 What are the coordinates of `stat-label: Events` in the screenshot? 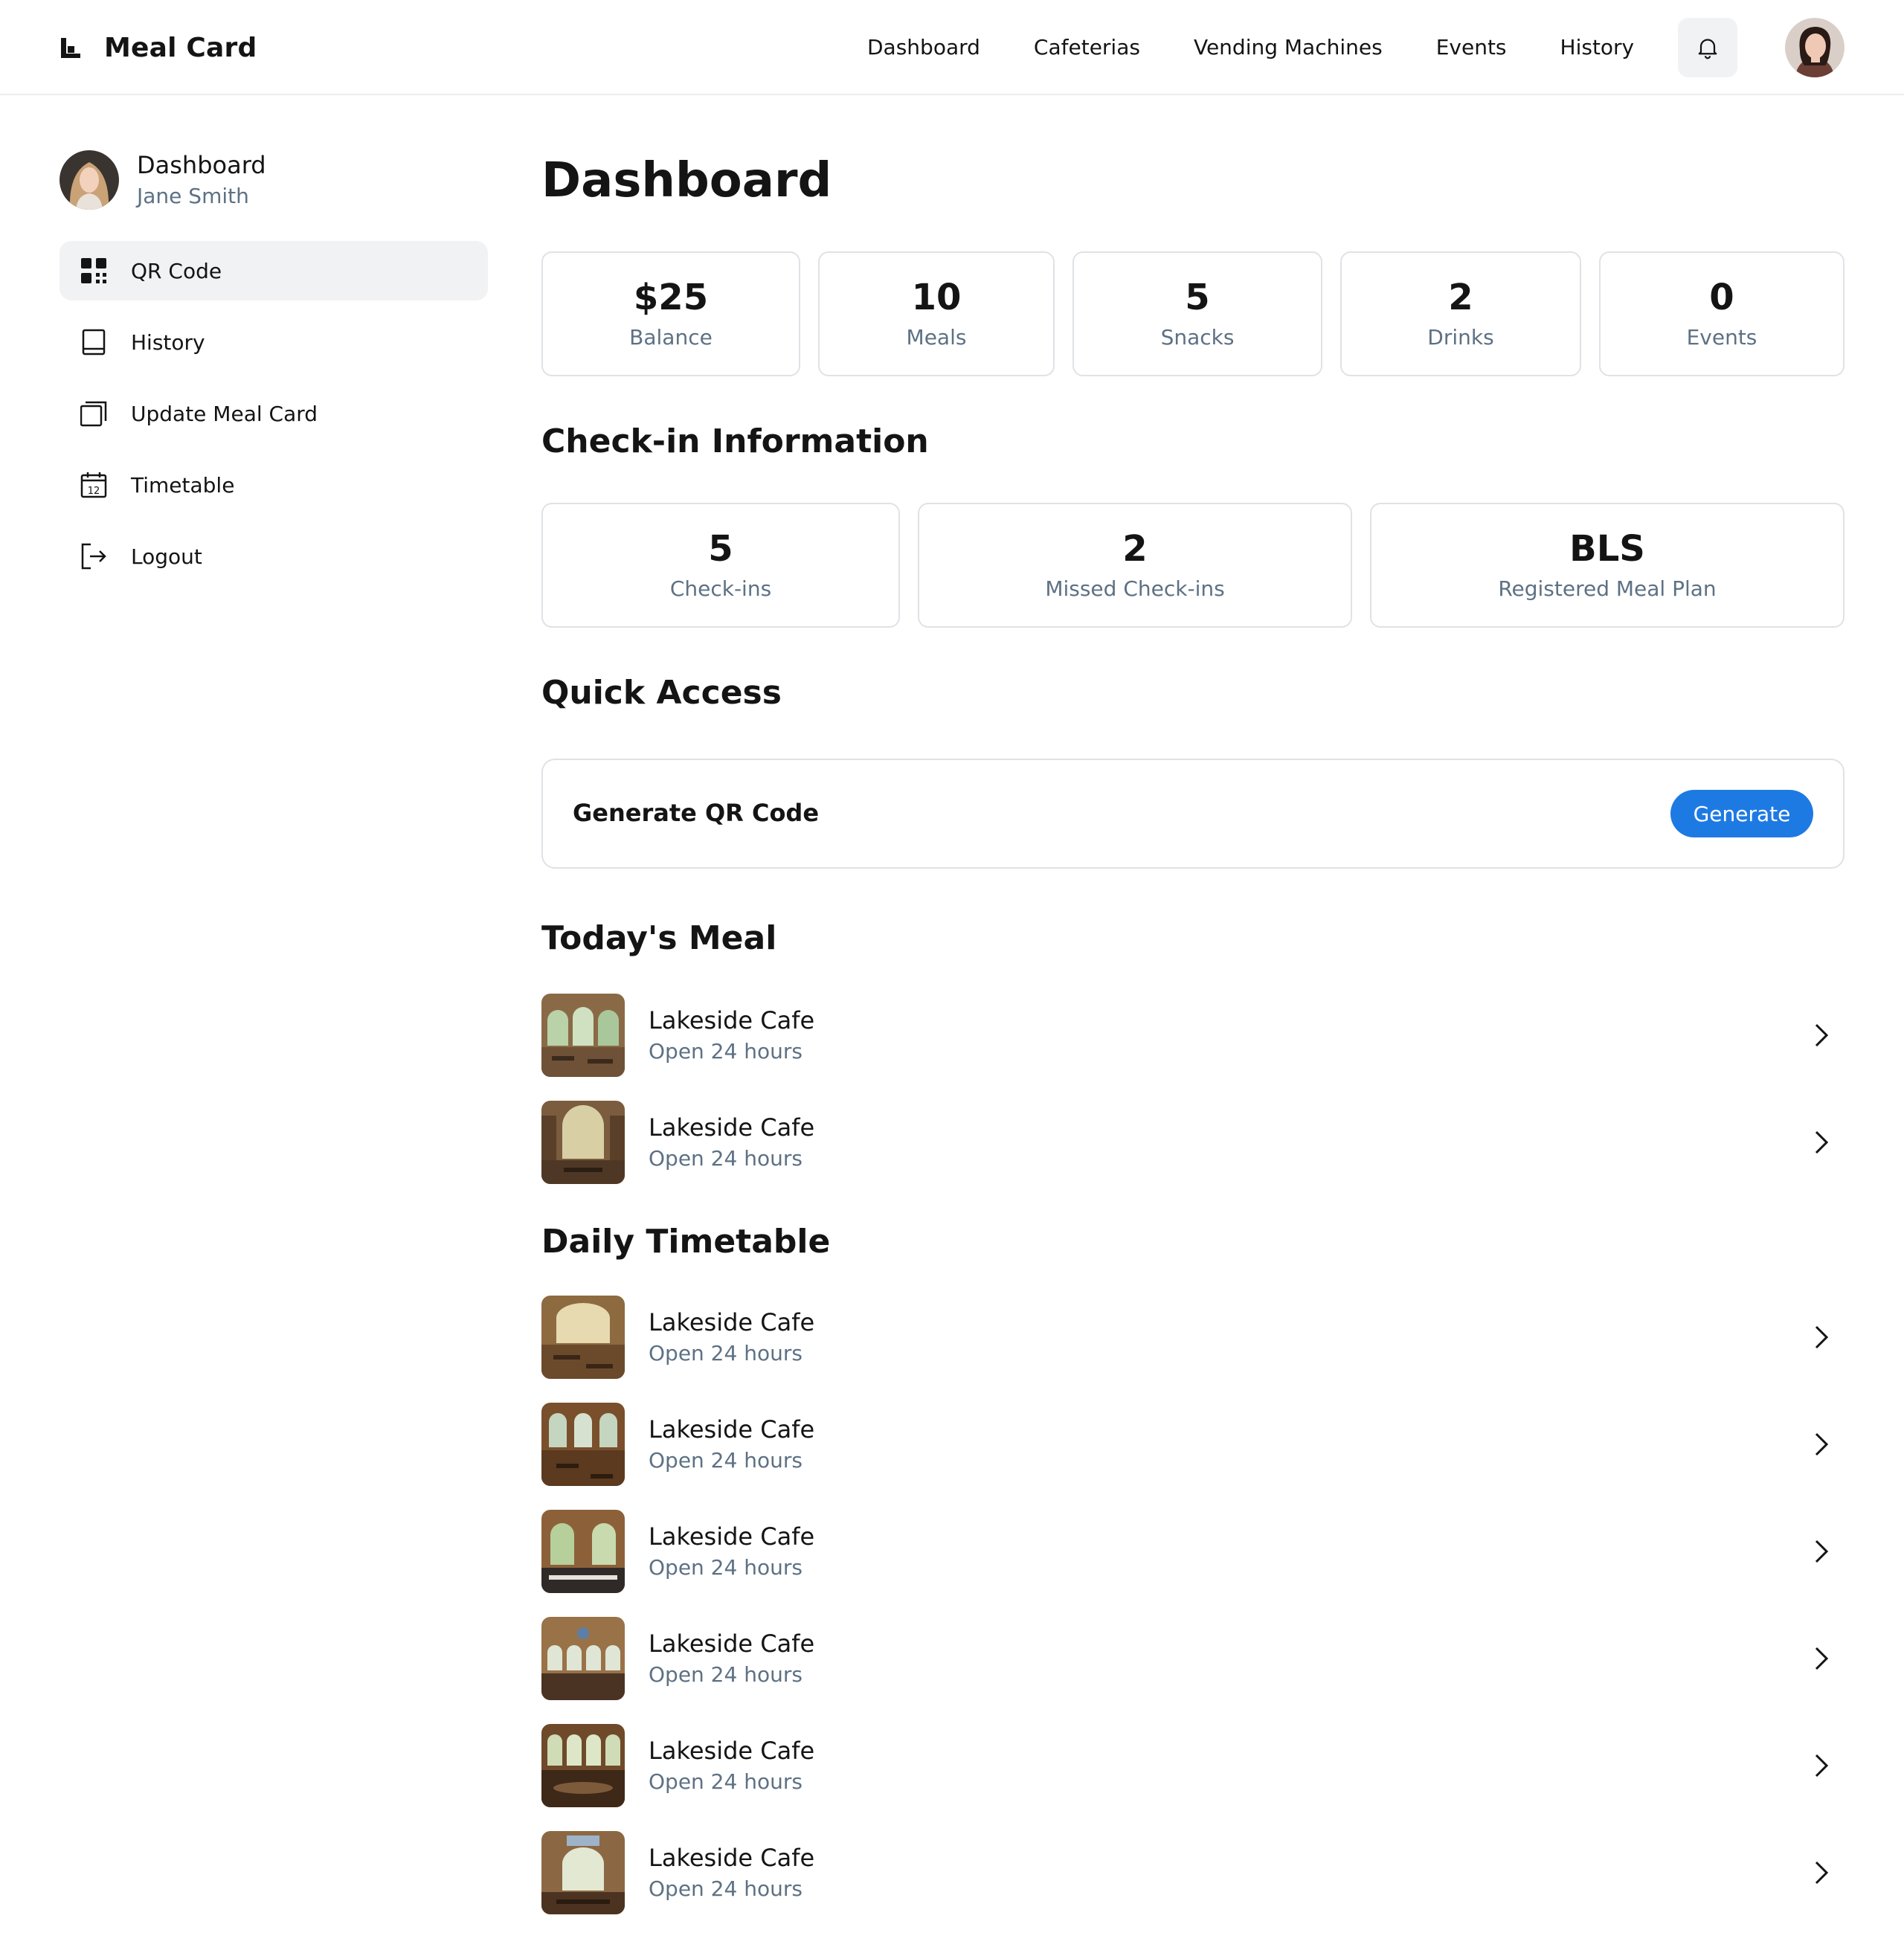 It's located at (1721, 337).